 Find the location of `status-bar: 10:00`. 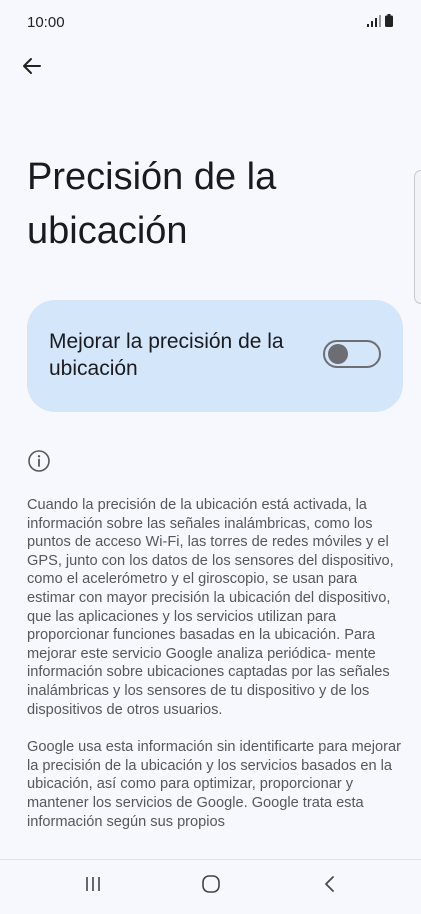

status-bar: 10:00 is located at coordinates (210, 22).